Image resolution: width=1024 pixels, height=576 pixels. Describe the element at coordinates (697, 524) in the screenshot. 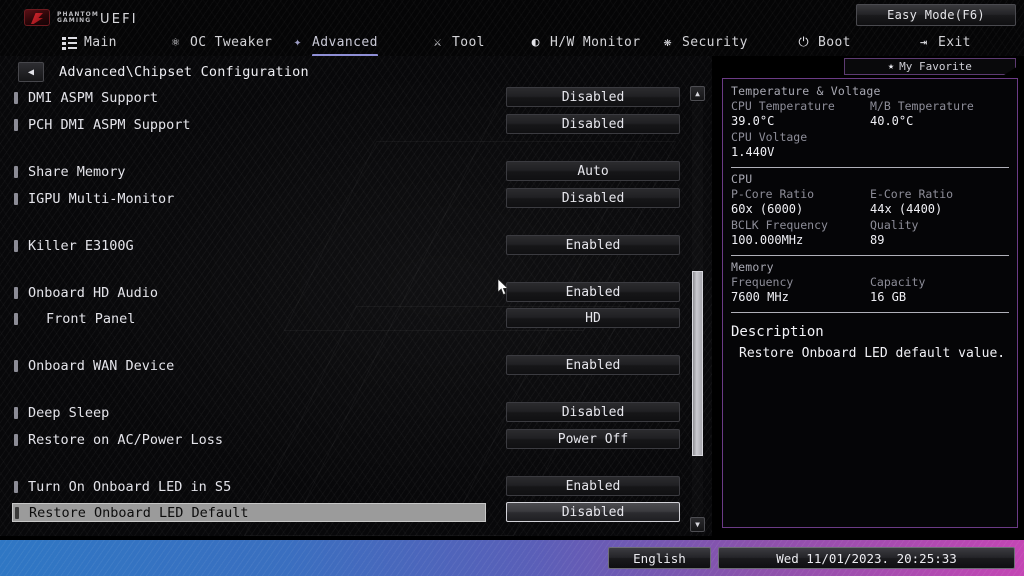

I see `scroll-down-icon: ▼` at that location.